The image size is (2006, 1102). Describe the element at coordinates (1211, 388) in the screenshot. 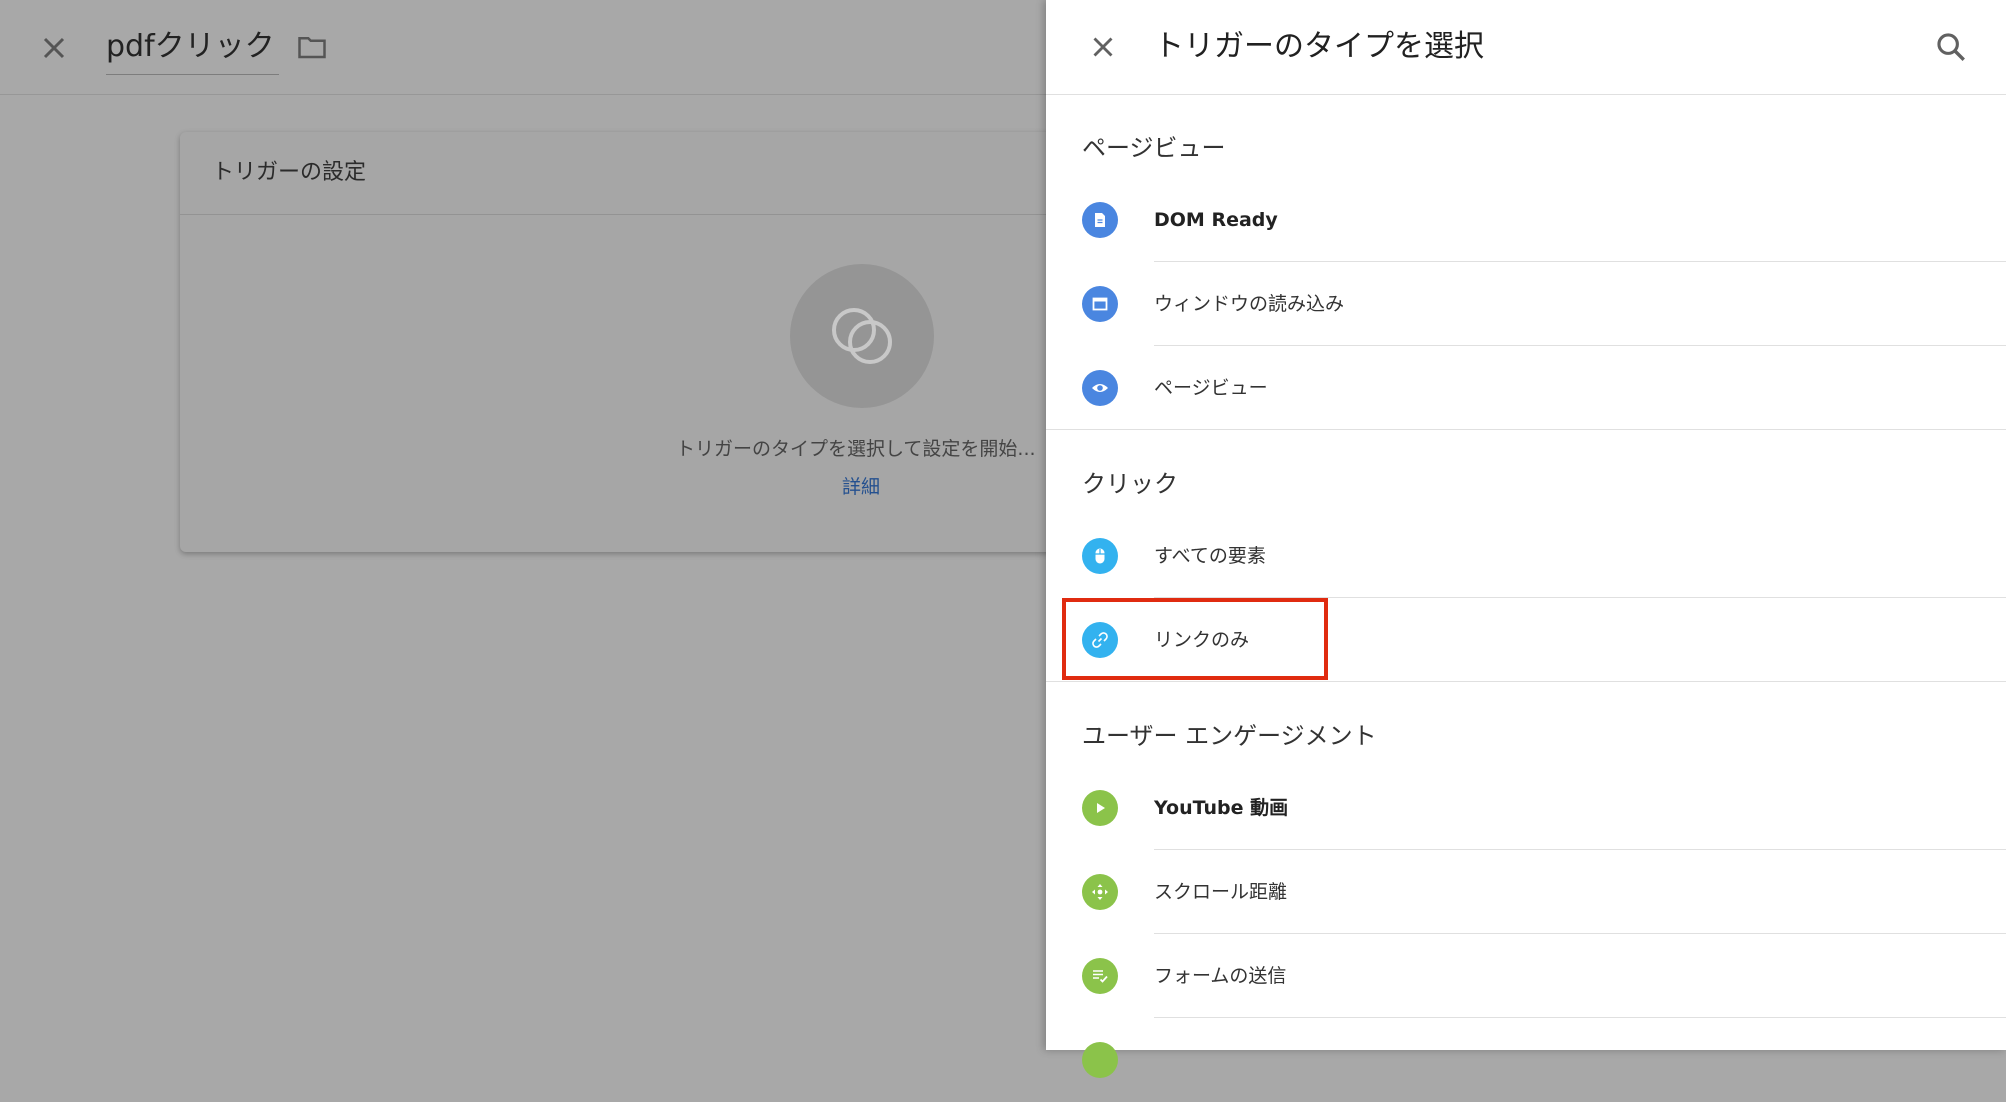

I see `trigger-item-label: ページビュー` at that location.